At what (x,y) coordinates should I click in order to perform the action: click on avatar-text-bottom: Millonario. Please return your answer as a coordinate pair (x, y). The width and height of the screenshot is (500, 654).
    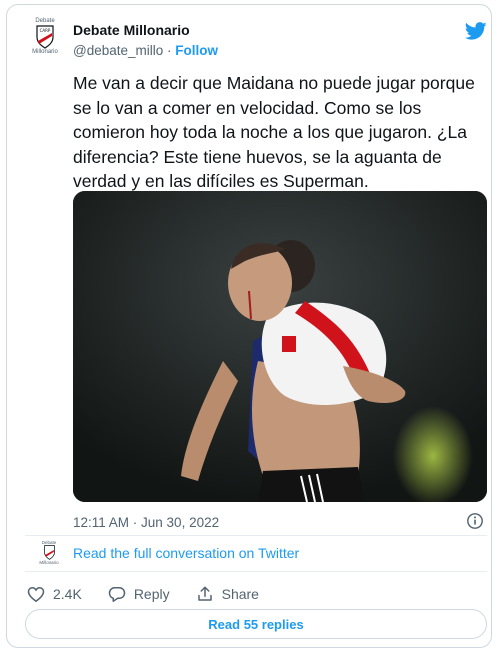
    Looking at the image, I should click on (45, 52).